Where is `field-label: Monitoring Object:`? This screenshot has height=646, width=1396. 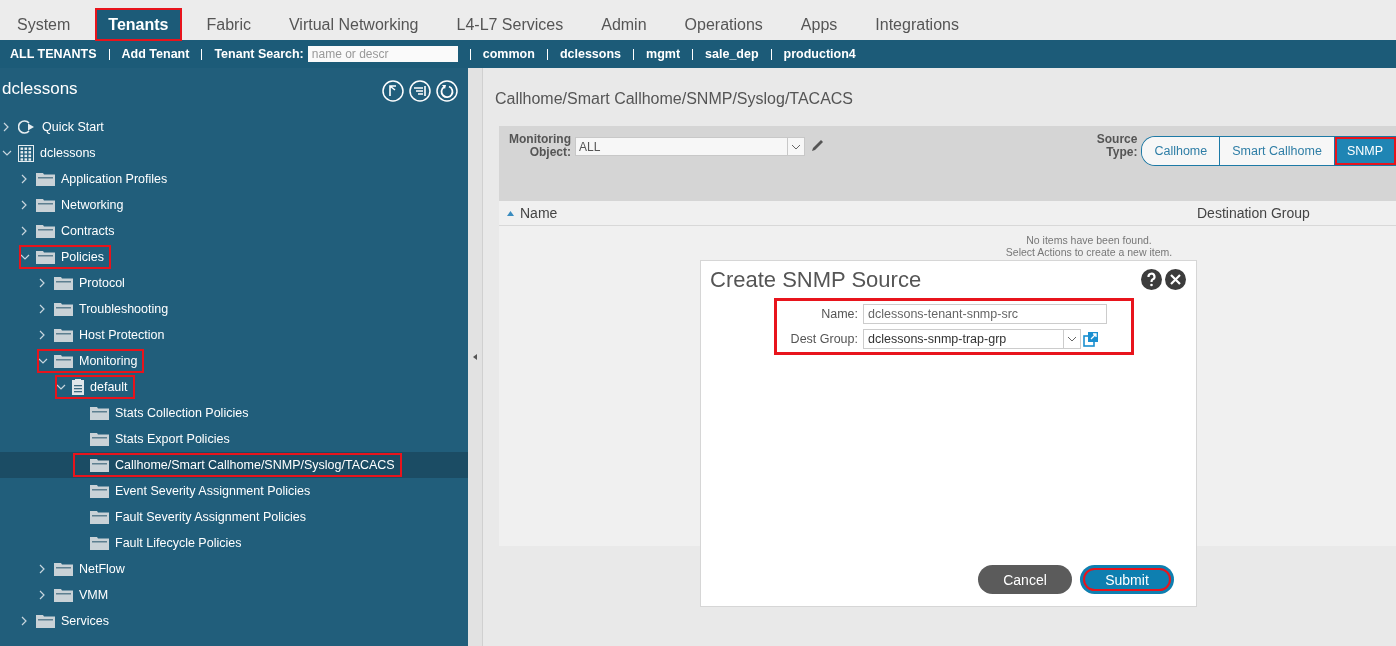 field-label: Monitoring Object: is located at coordinates (539, 146).